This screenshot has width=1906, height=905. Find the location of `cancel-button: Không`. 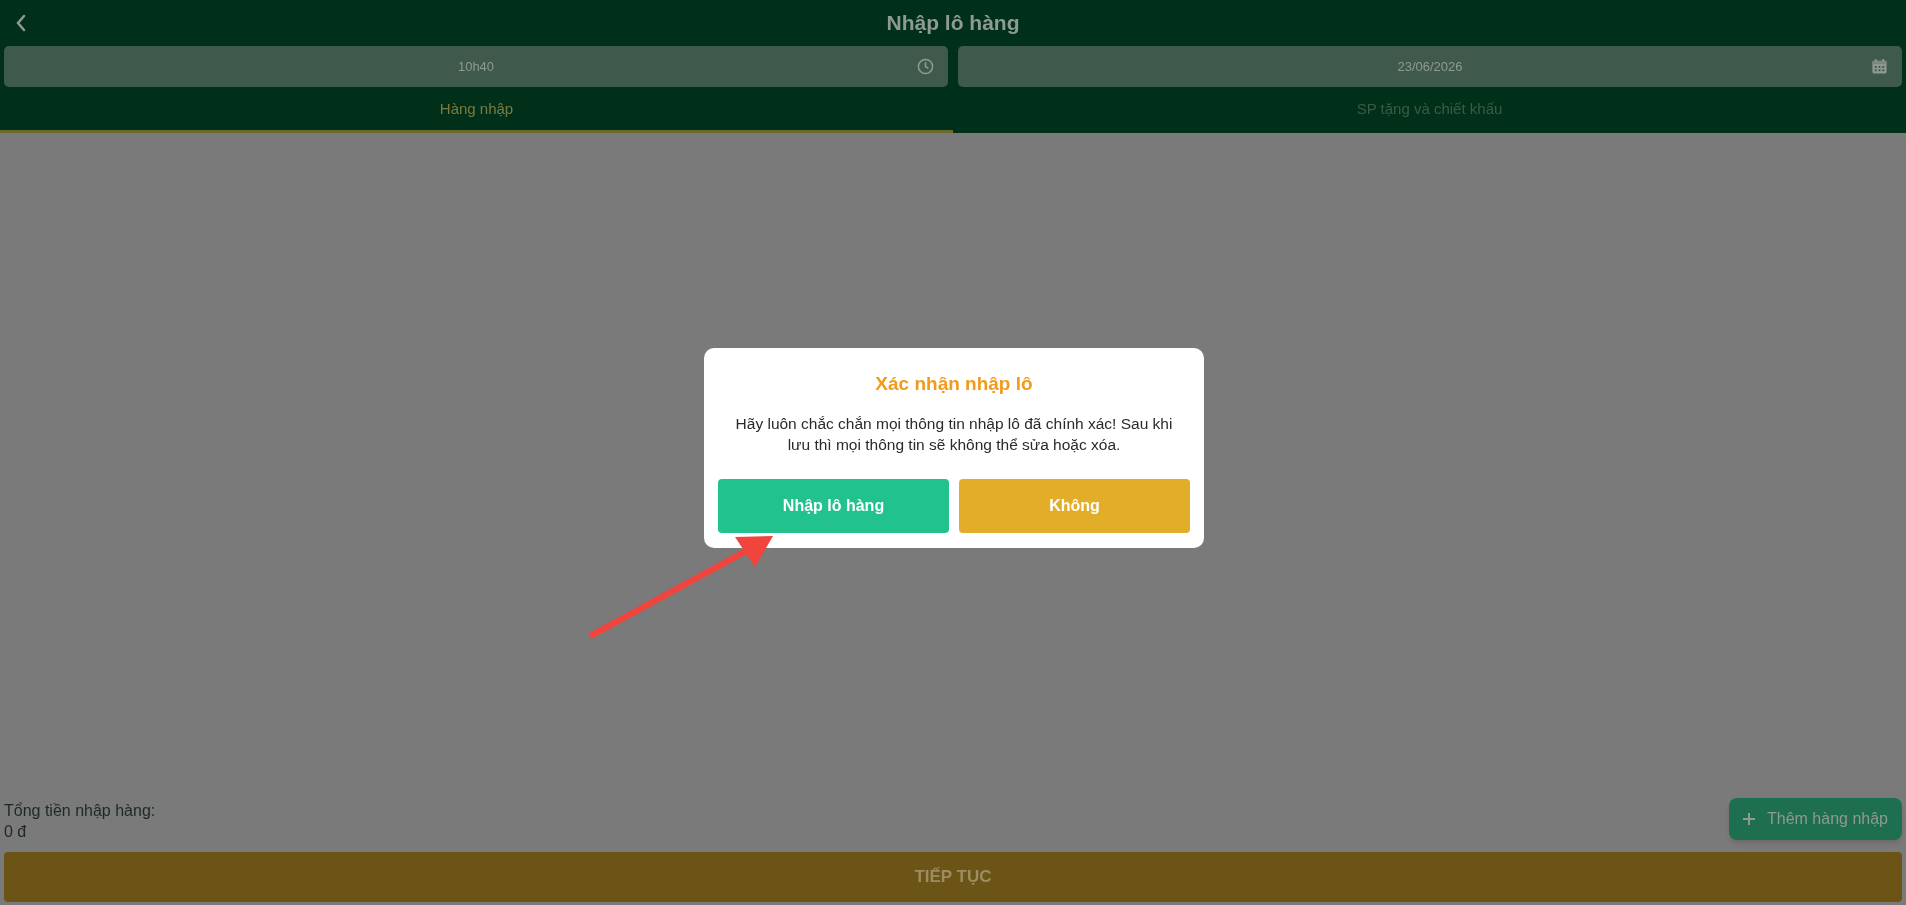

cancel-button: Không is located at coordinates (1074, 505).